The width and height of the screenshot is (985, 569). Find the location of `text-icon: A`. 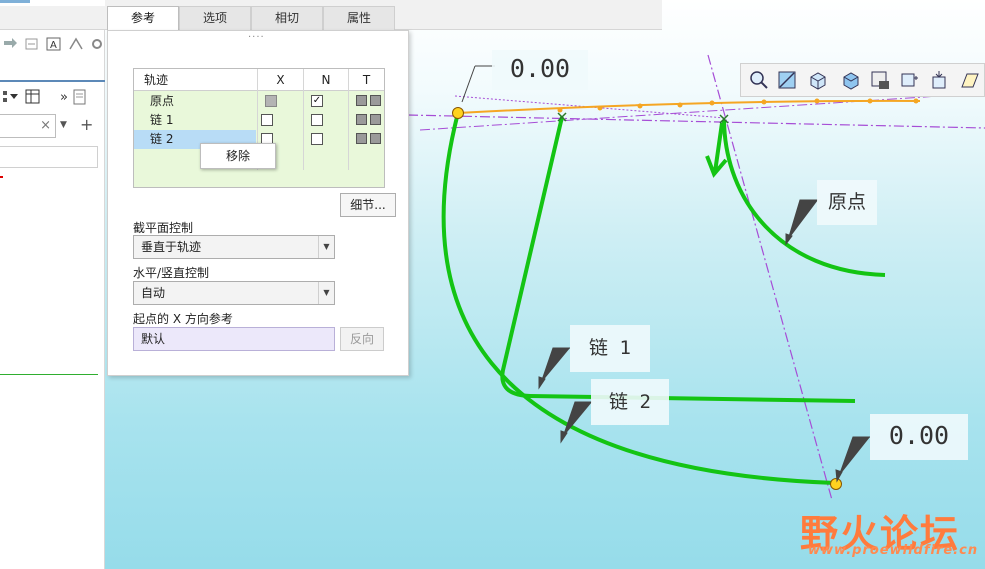

text-icon: A is located at coordinates (54, 44).